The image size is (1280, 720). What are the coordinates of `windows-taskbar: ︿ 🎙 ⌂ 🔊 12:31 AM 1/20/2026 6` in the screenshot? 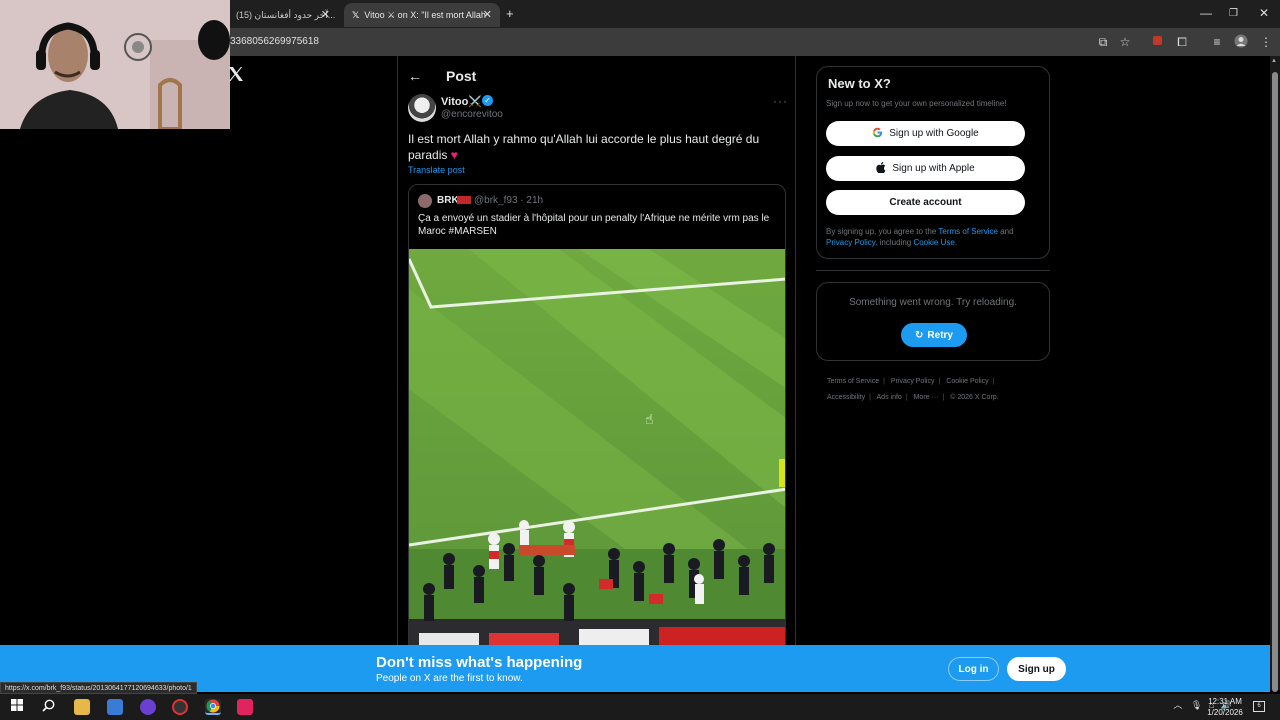 It's located at (640, 707).